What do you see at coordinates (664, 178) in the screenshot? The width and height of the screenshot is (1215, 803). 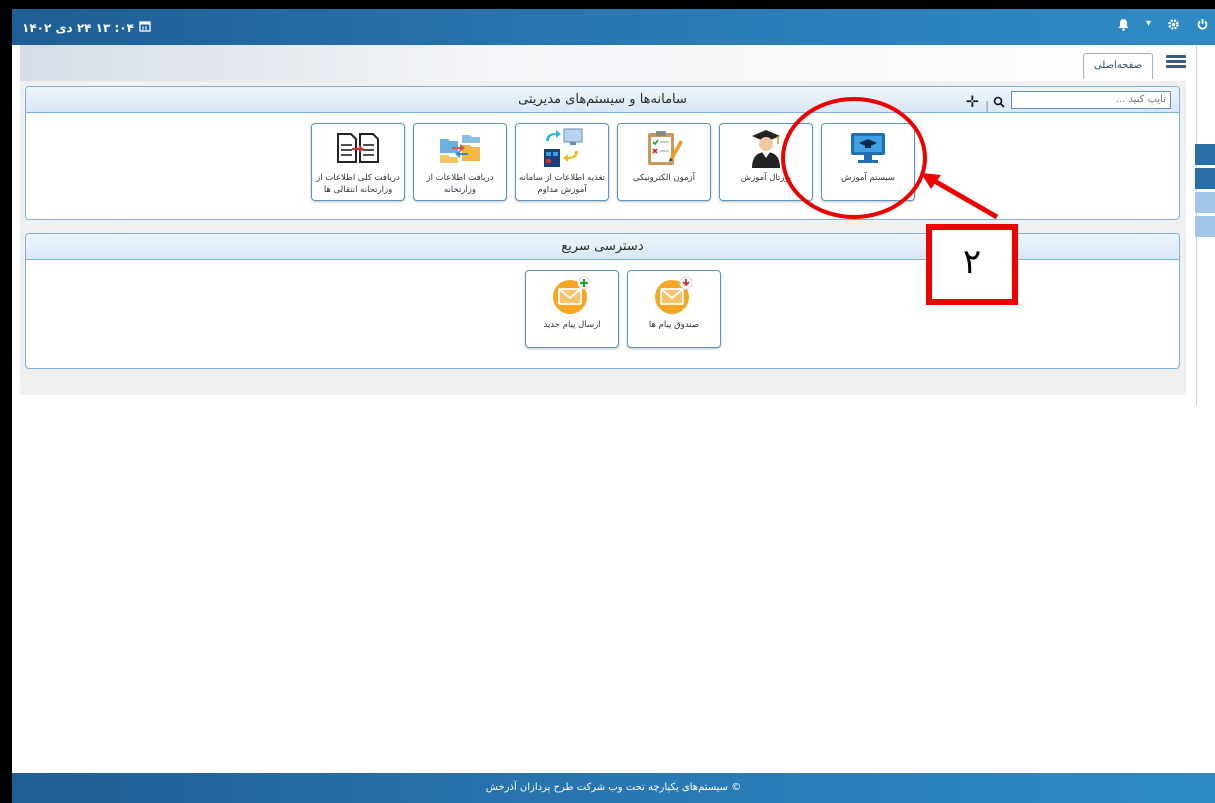 I see `tile-label: آزمون الکترونیکی` at bounding box center [664, 178].